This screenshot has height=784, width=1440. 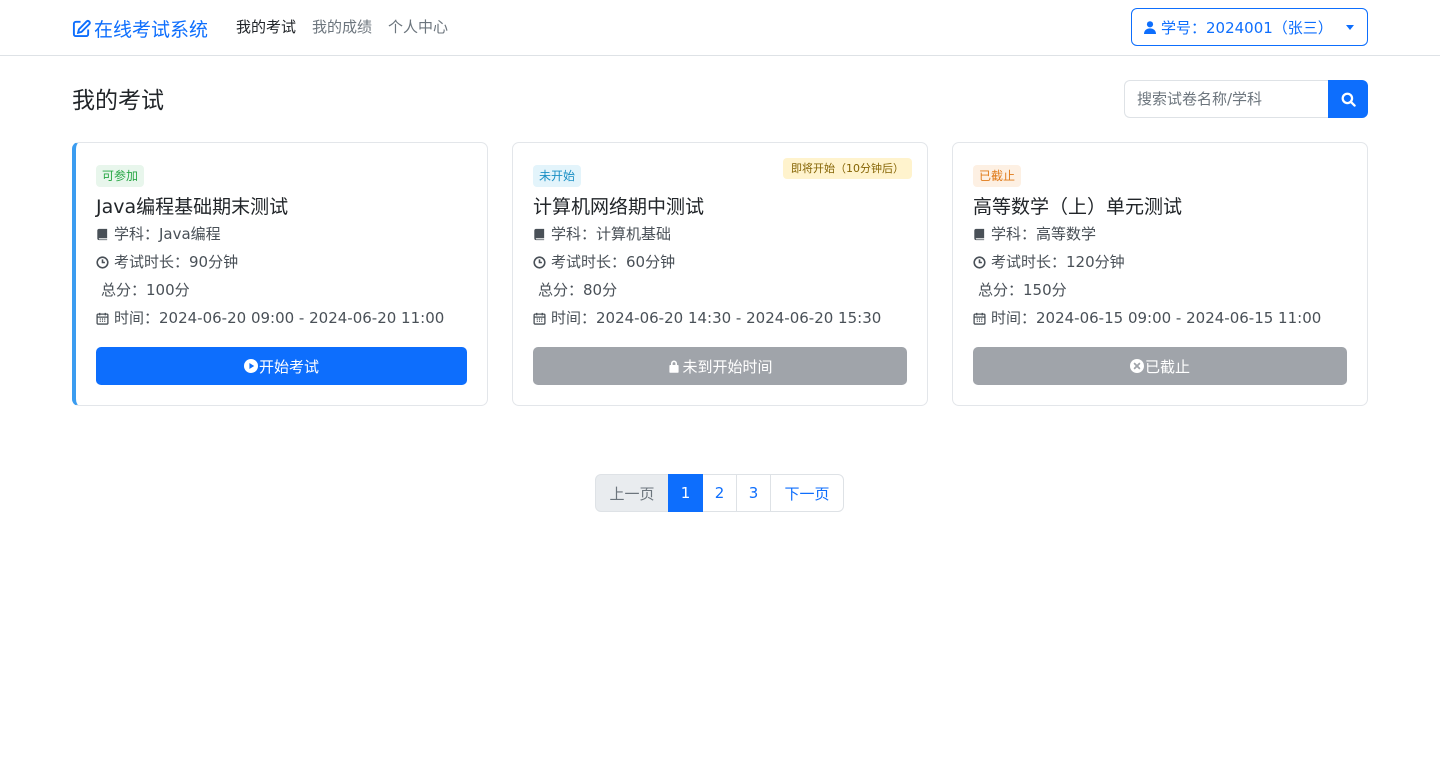 I want to click on user-label: 学号：2024001（张三）, so click(x=1247, y=27).